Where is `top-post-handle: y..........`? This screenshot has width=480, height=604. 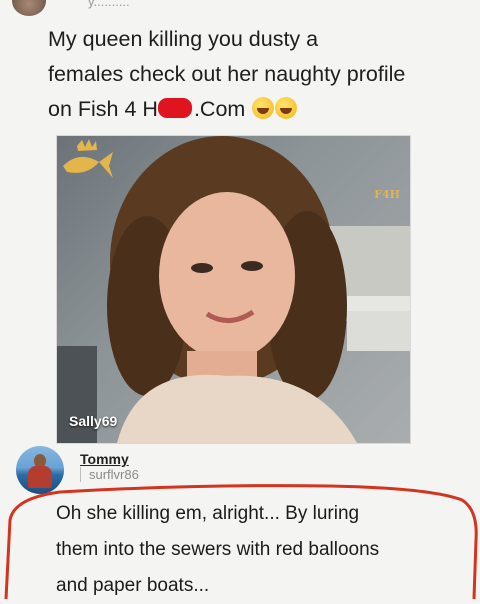
top-post-handle: y.......... is located at coordinates (109, 4).